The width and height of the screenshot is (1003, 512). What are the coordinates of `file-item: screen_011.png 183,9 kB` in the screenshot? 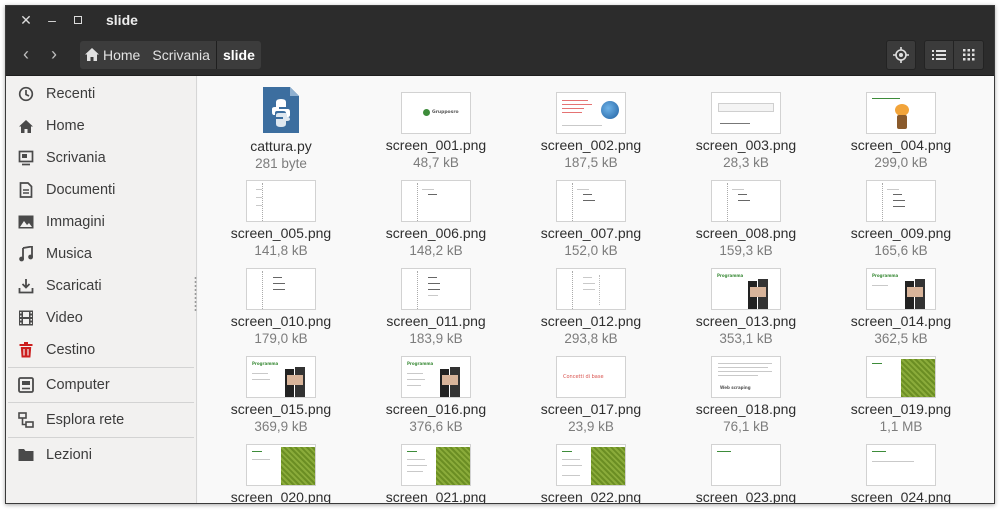 It's located at (436, 307).